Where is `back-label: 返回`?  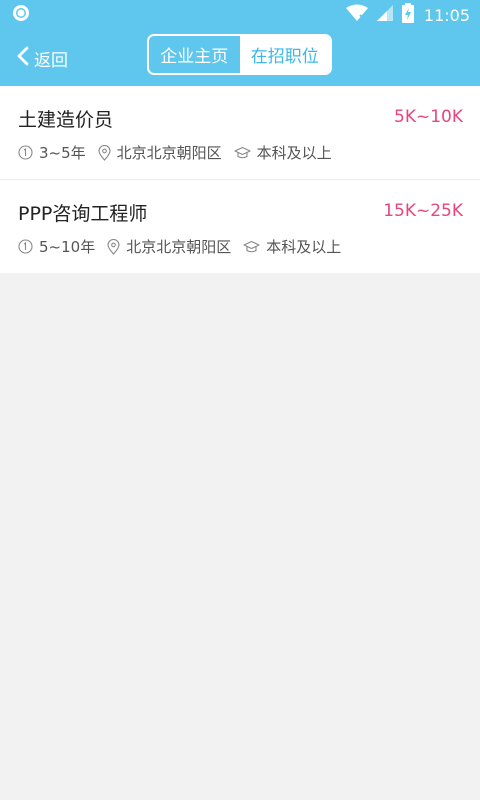 back-label: 返回 is located at coordinates (51, 60).